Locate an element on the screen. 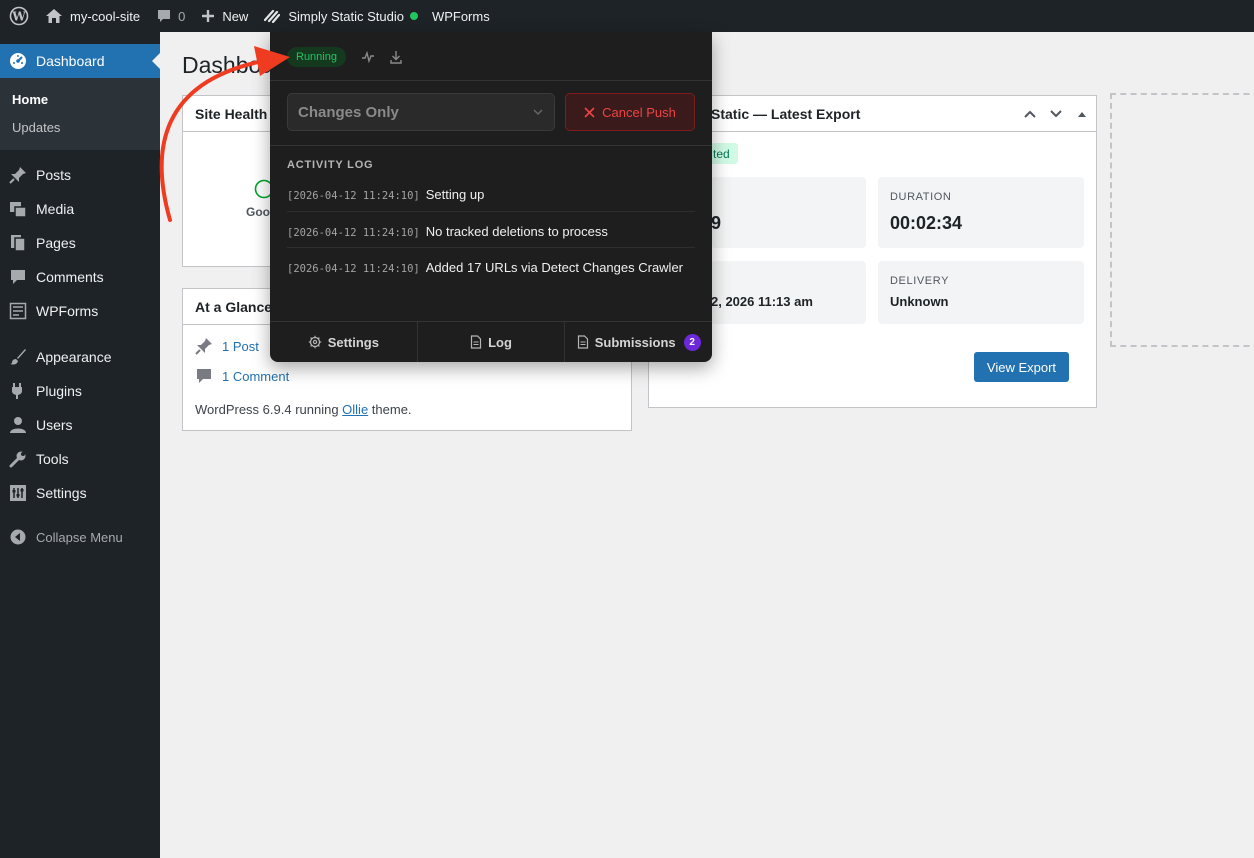 The image size is (1254, 858). submenu-home: Home is located at coordinates (30, 99).